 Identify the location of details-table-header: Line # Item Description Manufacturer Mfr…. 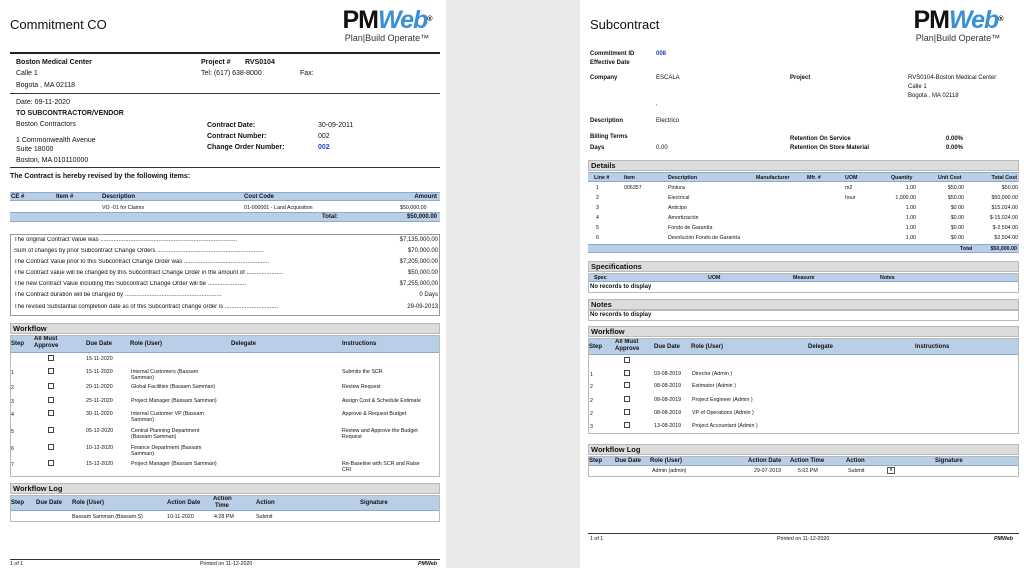
(803, 177).